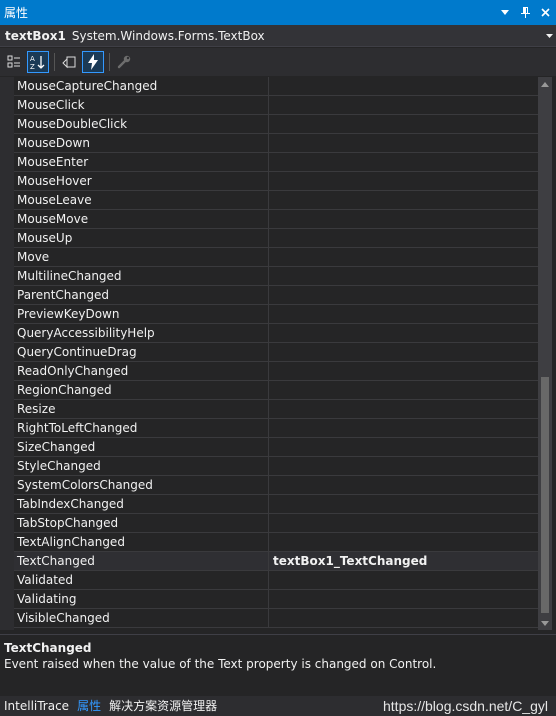 The width and height of the screenshot is (556, 716). I want to click on pin-button, so click(525, 12).